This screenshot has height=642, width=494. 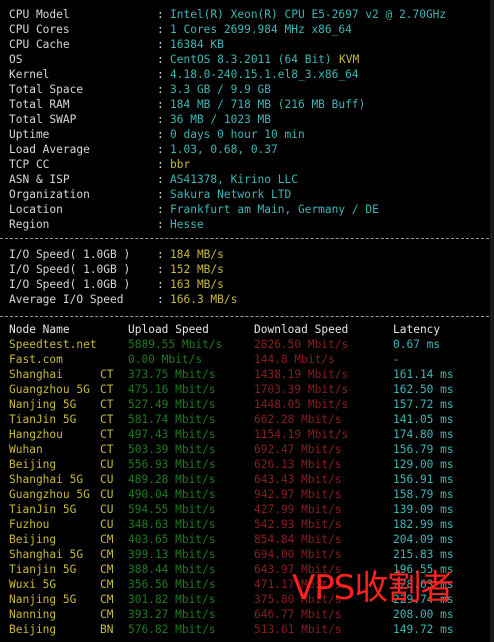 I want to click on node-name: Guangzhou 5G, so click(x=49, y=389).